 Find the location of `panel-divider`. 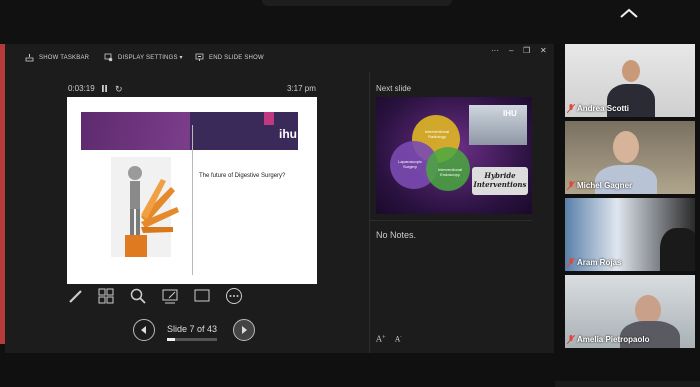

panel-divider is located at coordinates (369, 212).